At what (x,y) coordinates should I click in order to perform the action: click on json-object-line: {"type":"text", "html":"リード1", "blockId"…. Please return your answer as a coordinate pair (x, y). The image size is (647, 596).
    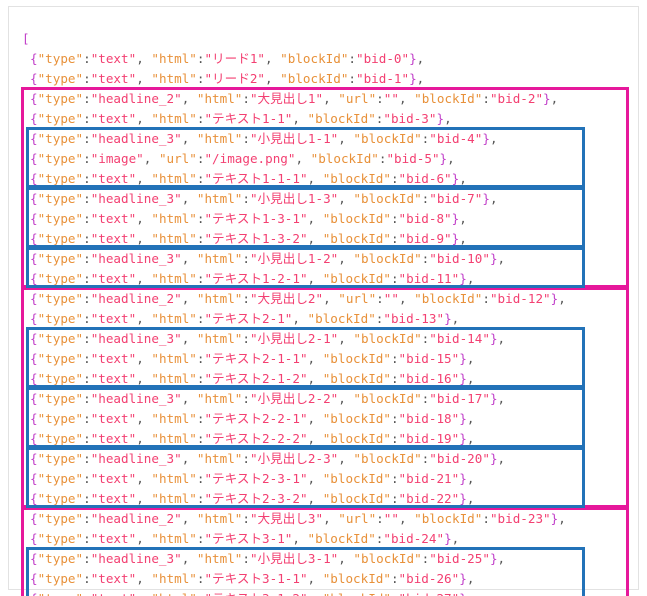
    Looking at the image, I should click on (324, 59).